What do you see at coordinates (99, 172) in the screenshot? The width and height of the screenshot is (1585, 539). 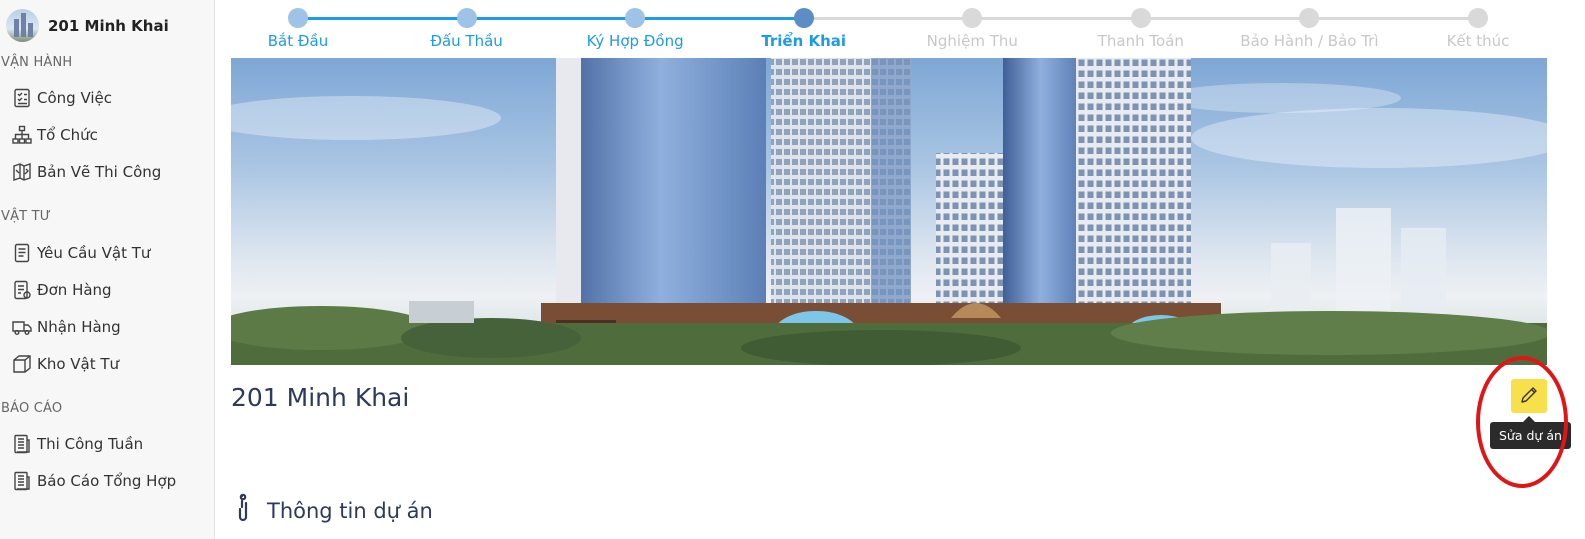 I see `sidebar-item-label: Bản Vẽ Thi Công` at bounding box center [99, 172].